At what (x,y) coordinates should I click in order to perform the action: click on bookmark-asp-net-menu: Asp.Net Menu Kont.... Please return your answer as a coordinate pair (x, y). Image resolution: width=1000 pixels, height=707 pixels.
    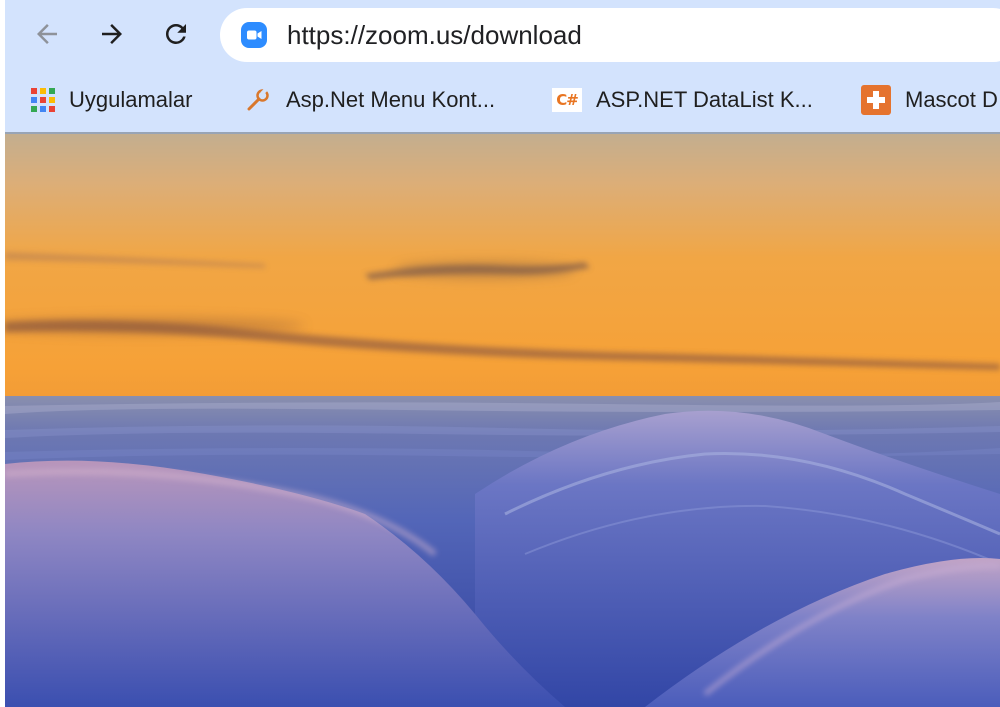
    Looking at the image, I should click on (369, 100).